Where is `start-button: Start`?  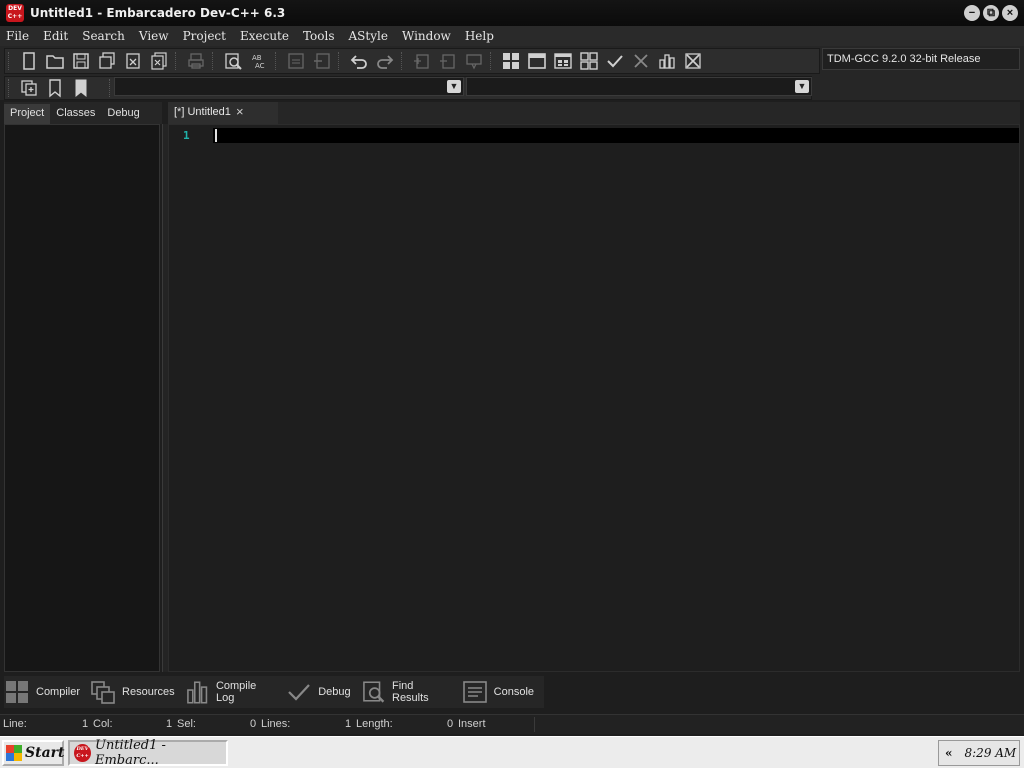 start-button: Start is located at coordinates (33, 753).